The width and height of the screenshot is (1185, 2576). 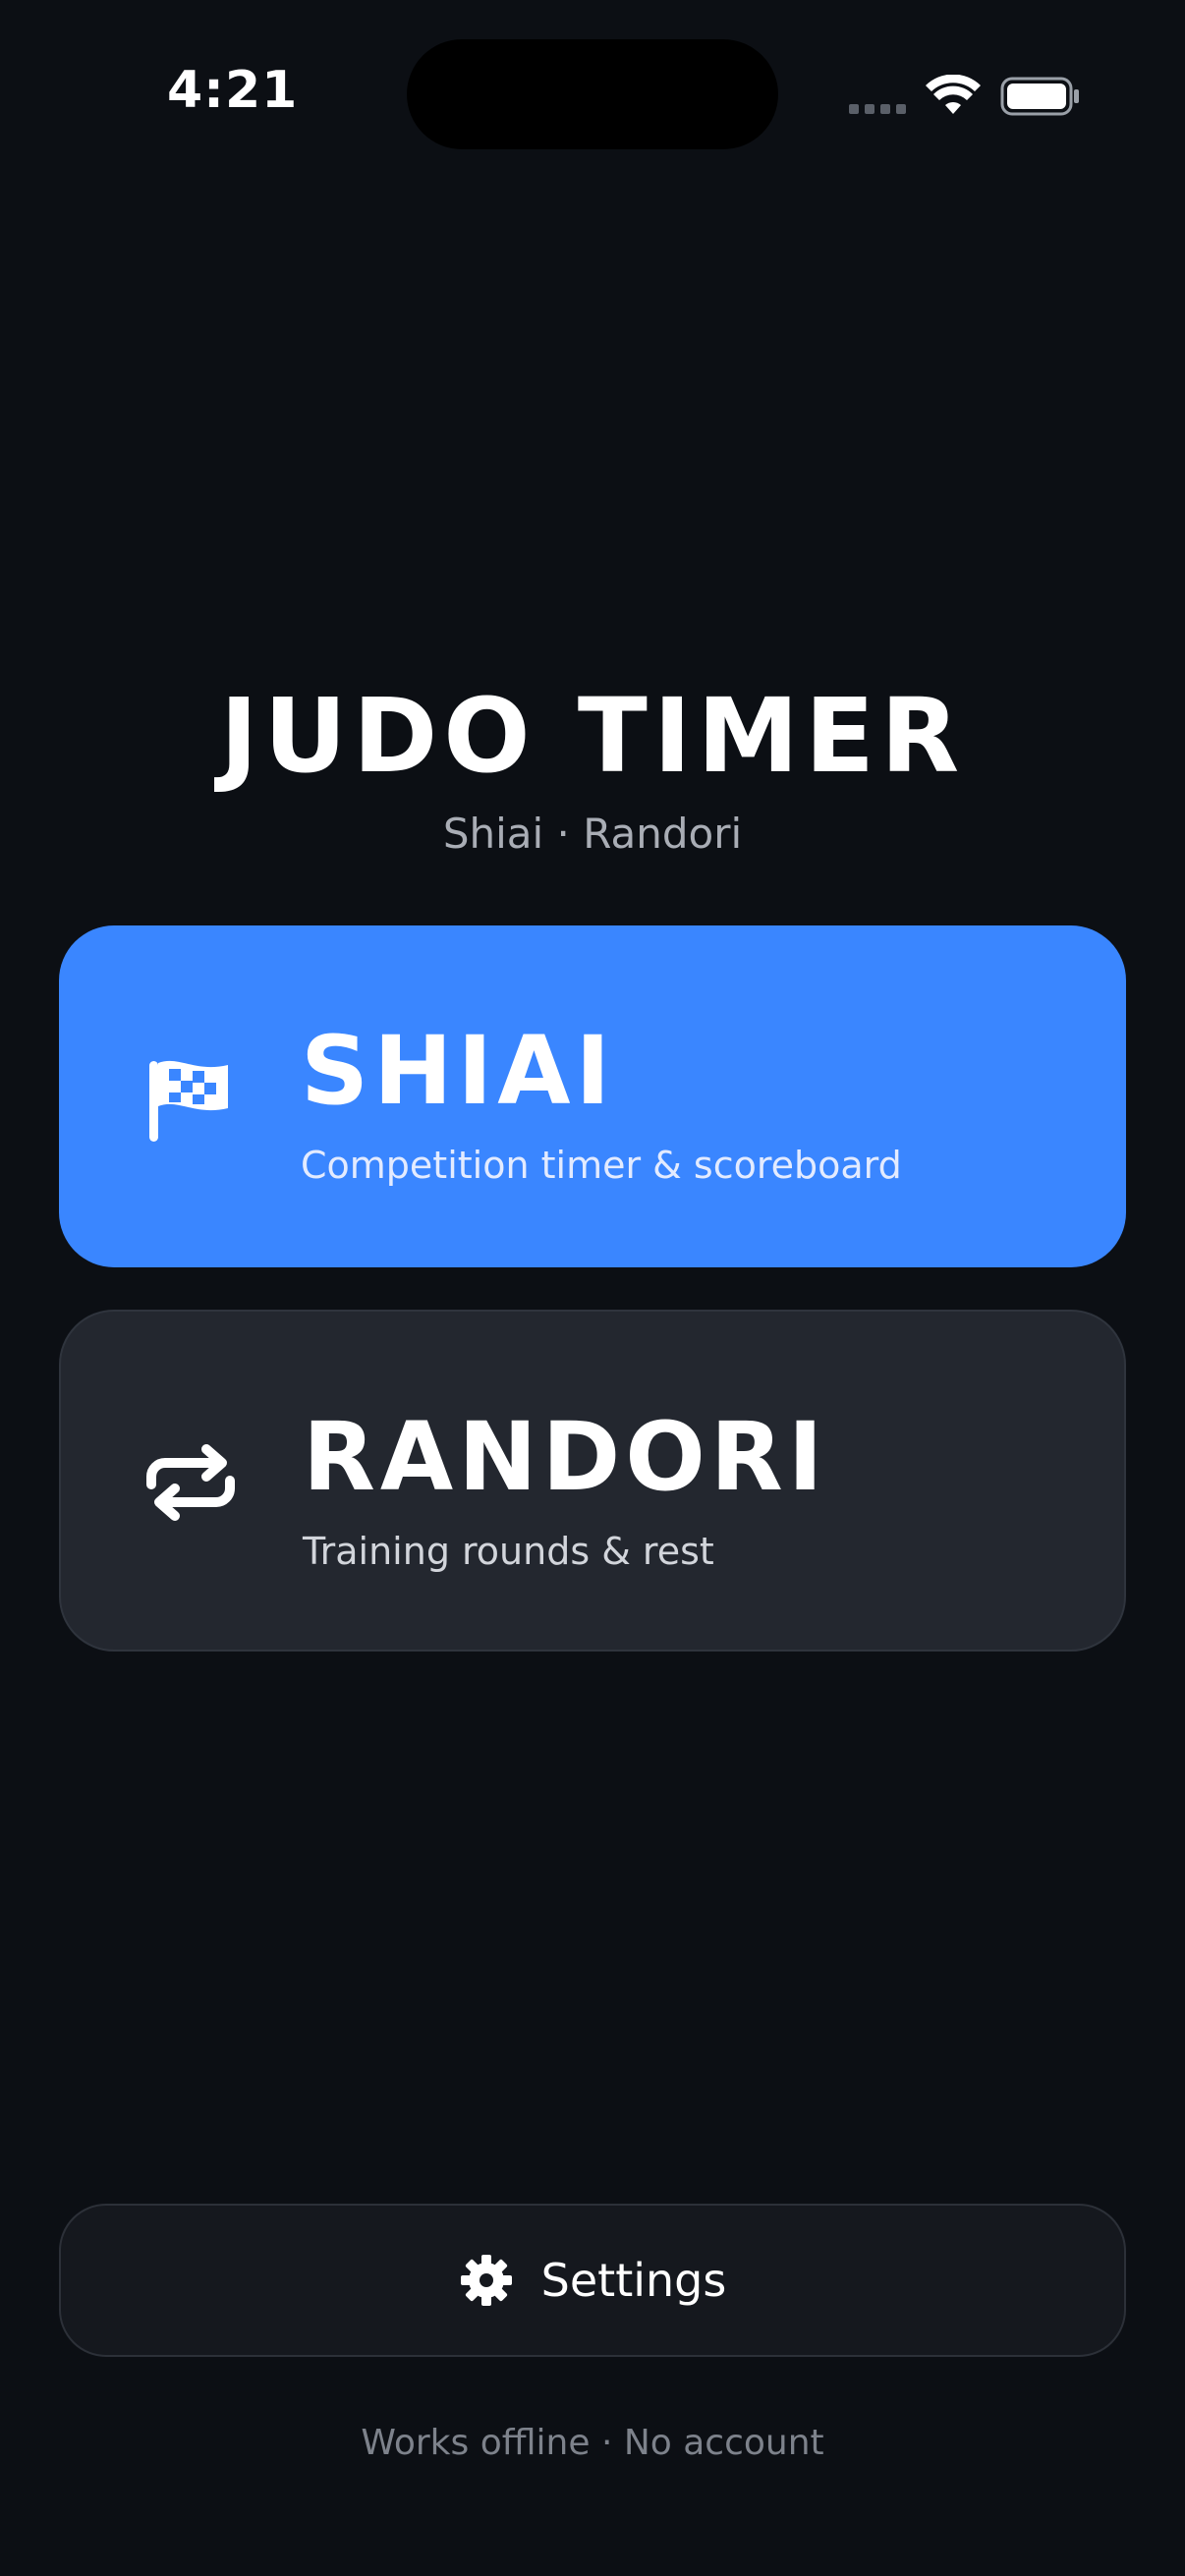 I want to click on settings-label: Settings, so click(x=633, y=2280).